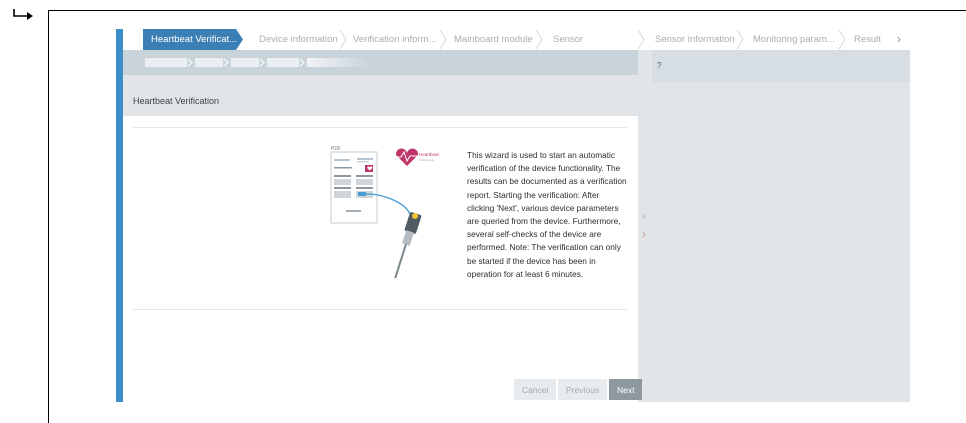 The width and height of the screenshot is (966, 423). Describe the element at coordinates (336, 149) in the screenshot. I see `svg-text: PDF` at that location.